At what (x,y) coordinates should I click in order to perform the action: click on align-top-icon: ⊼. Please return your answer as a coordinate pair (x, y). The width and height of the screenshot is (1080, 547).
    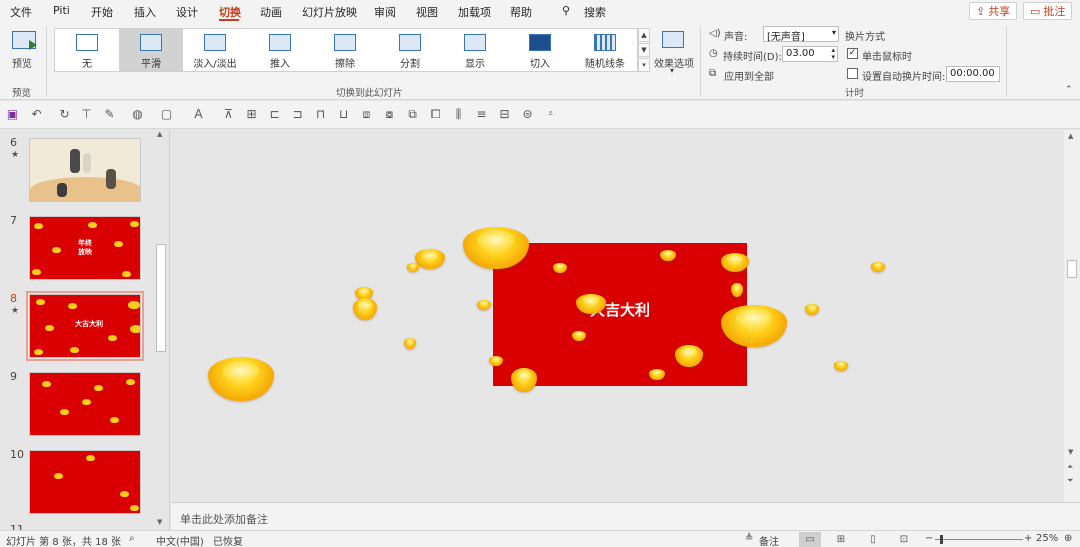
    Looking at the image, I should click on (228, 114).